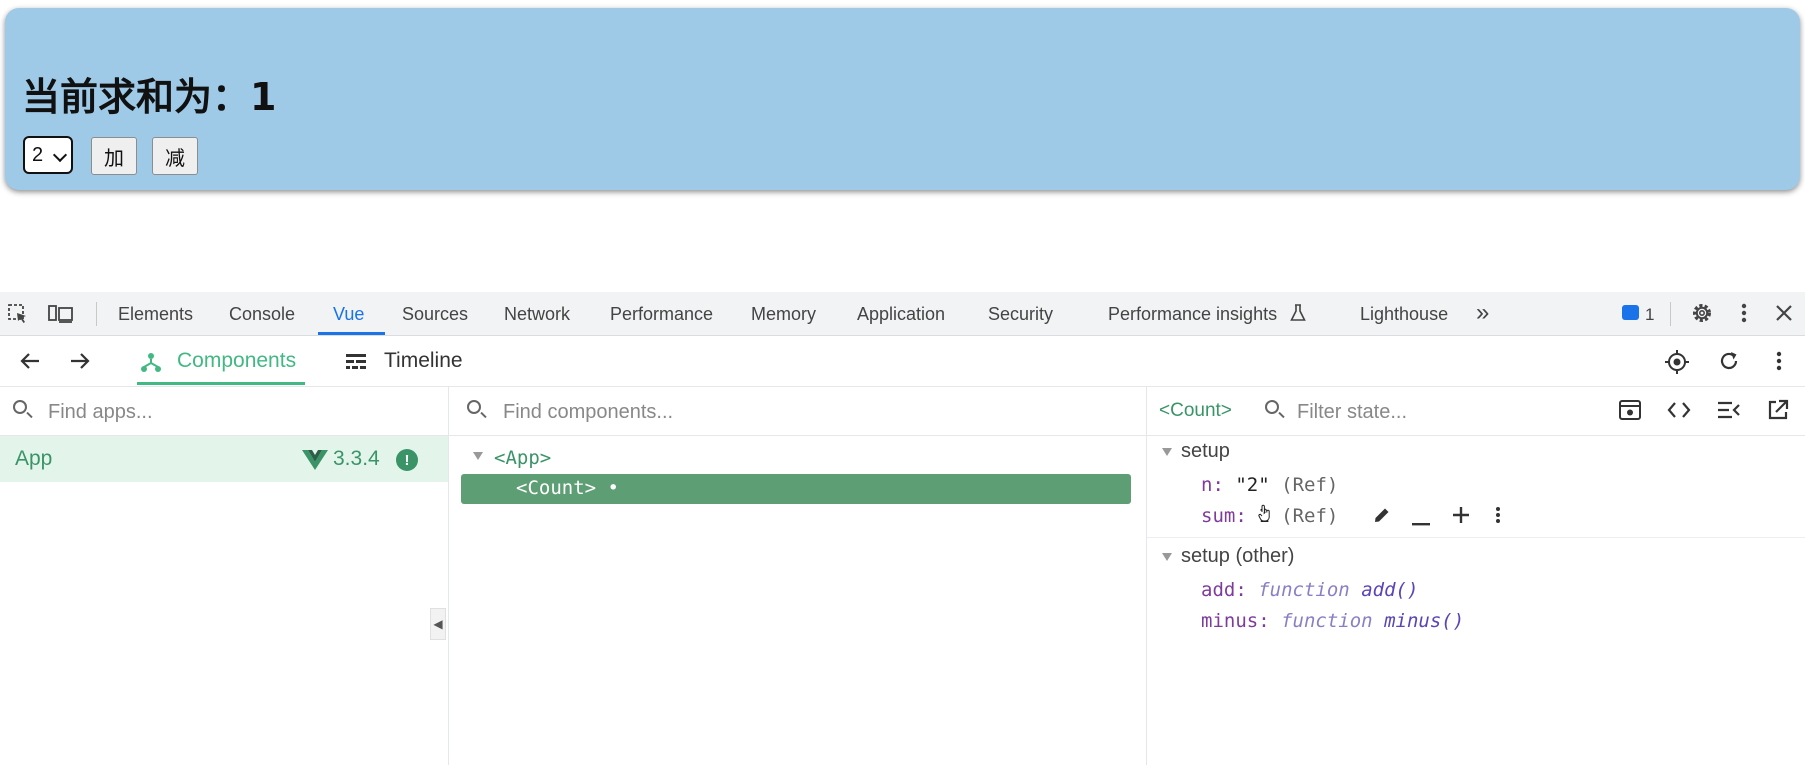 The width and height of the screenshot is (1805, 765). I want to click on section-setup-other-title: setup (other), so click(1237, 556).